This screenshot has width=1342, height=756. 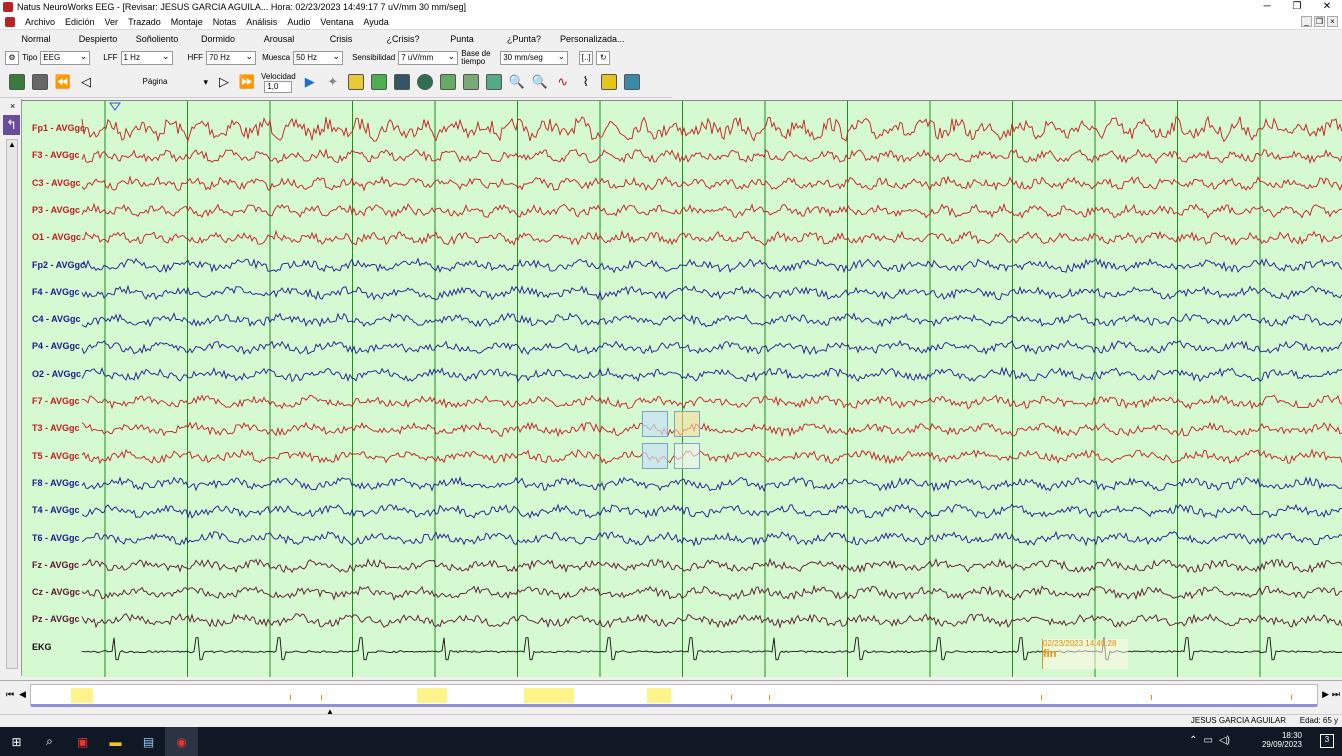 What do you see at coordinates (563, 82) in the screenshot?
I see `spike-icon: ∿` at bounding box center [563, 82].